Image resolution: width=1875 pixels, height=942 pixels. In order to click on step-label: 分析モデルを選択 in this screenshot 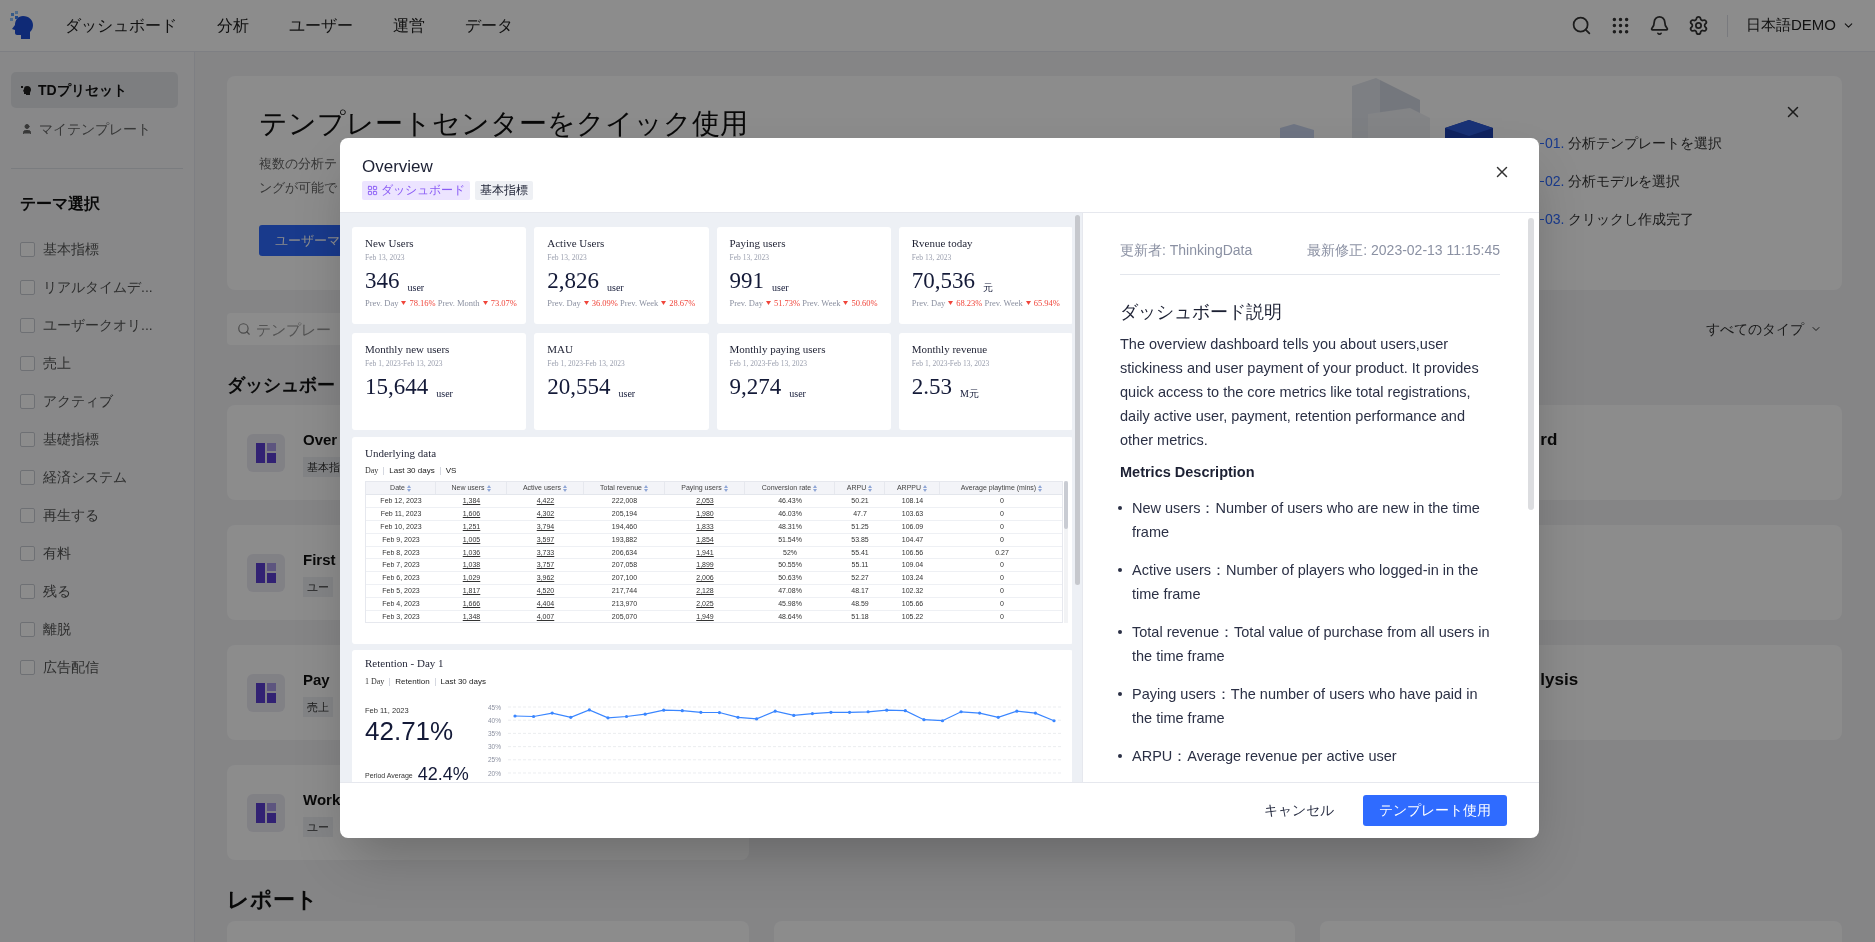, I will do `click(1624, 181)`.